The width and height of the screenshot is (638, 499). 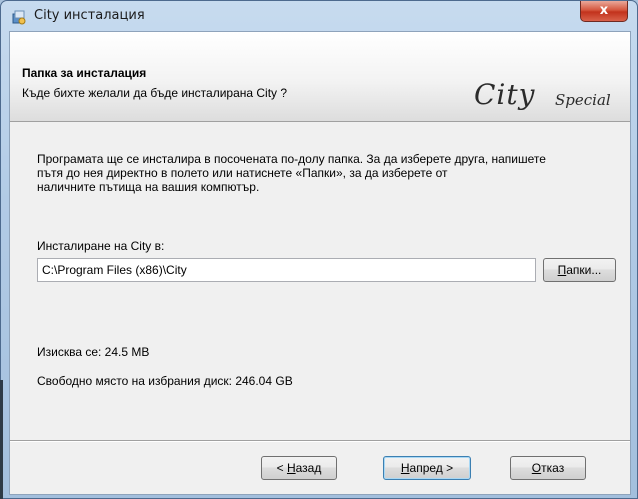 What do you see at coordinates (562, 270) in the screenshot?
I see `browse-hotkey: П` at bounding box center [562, 270].